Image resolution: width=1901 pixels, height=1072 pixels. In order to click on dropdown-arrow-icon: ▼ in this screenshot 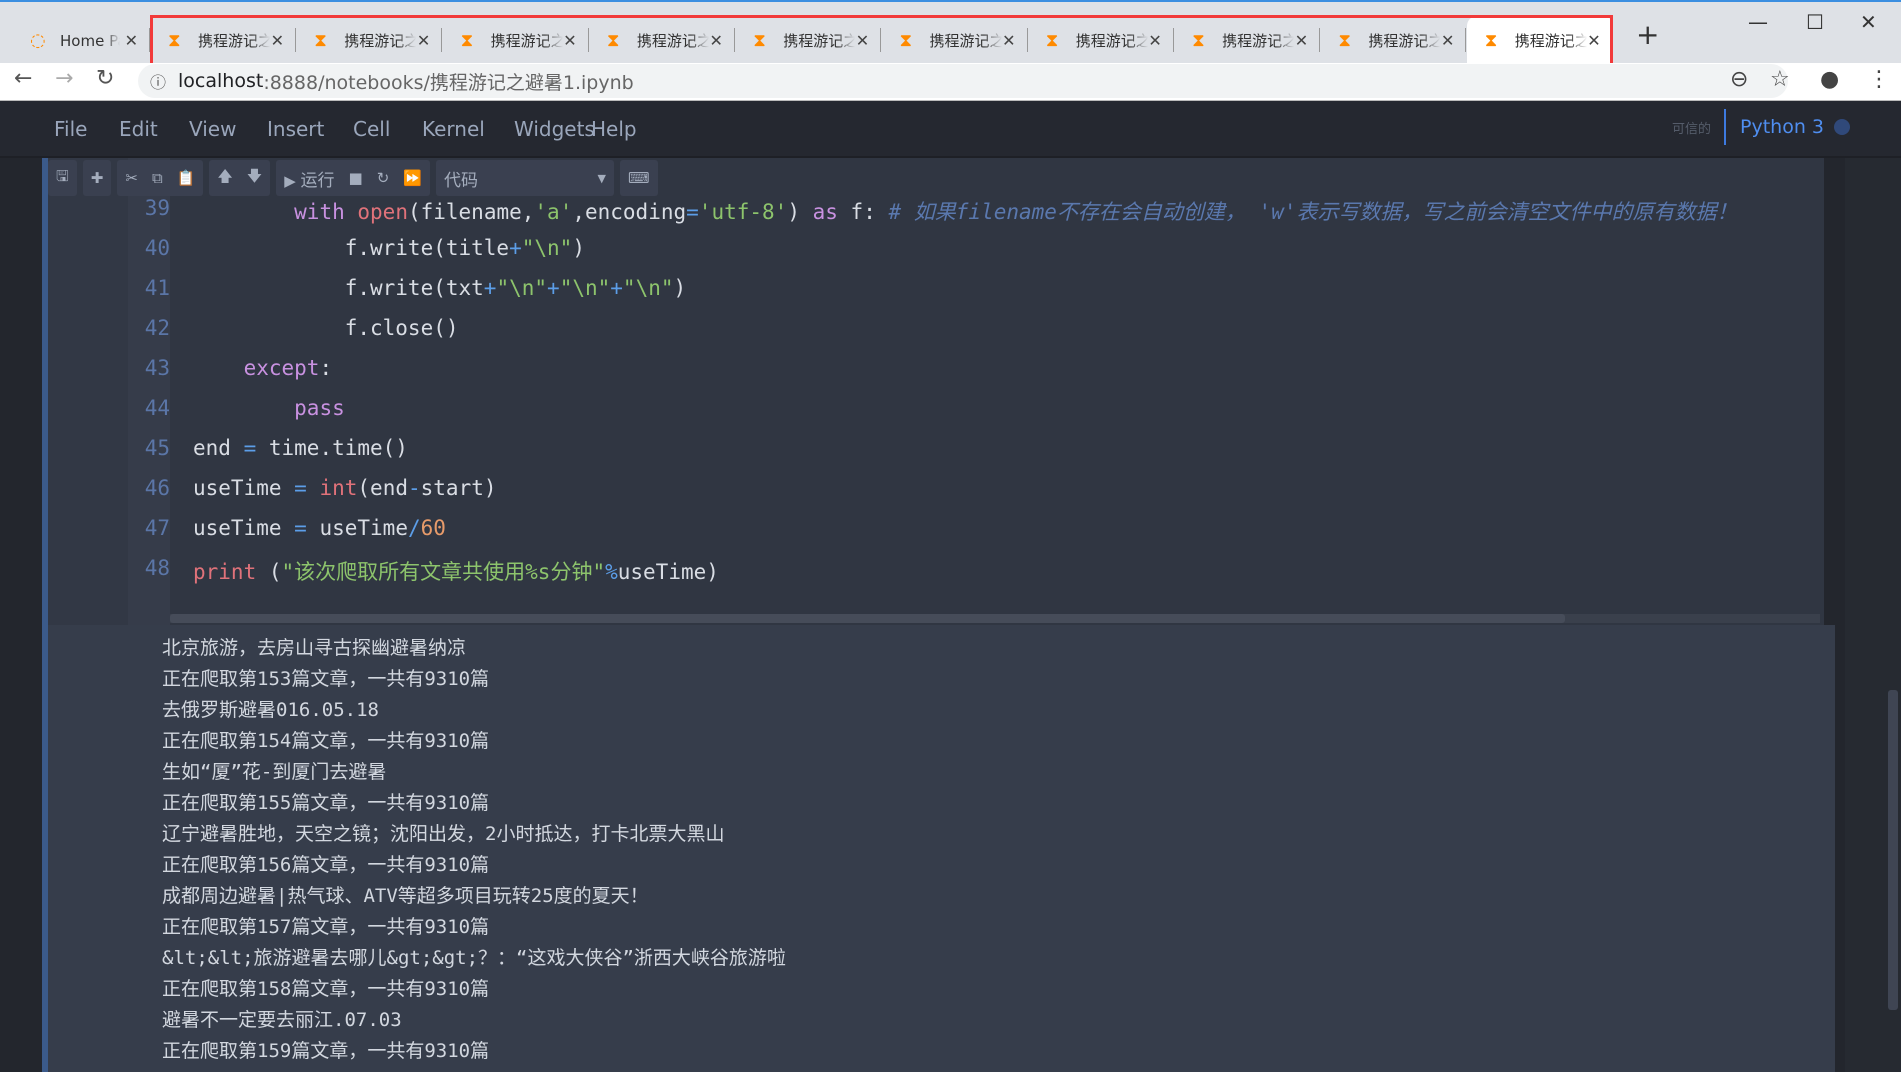, I will do `click(601, 178)`.